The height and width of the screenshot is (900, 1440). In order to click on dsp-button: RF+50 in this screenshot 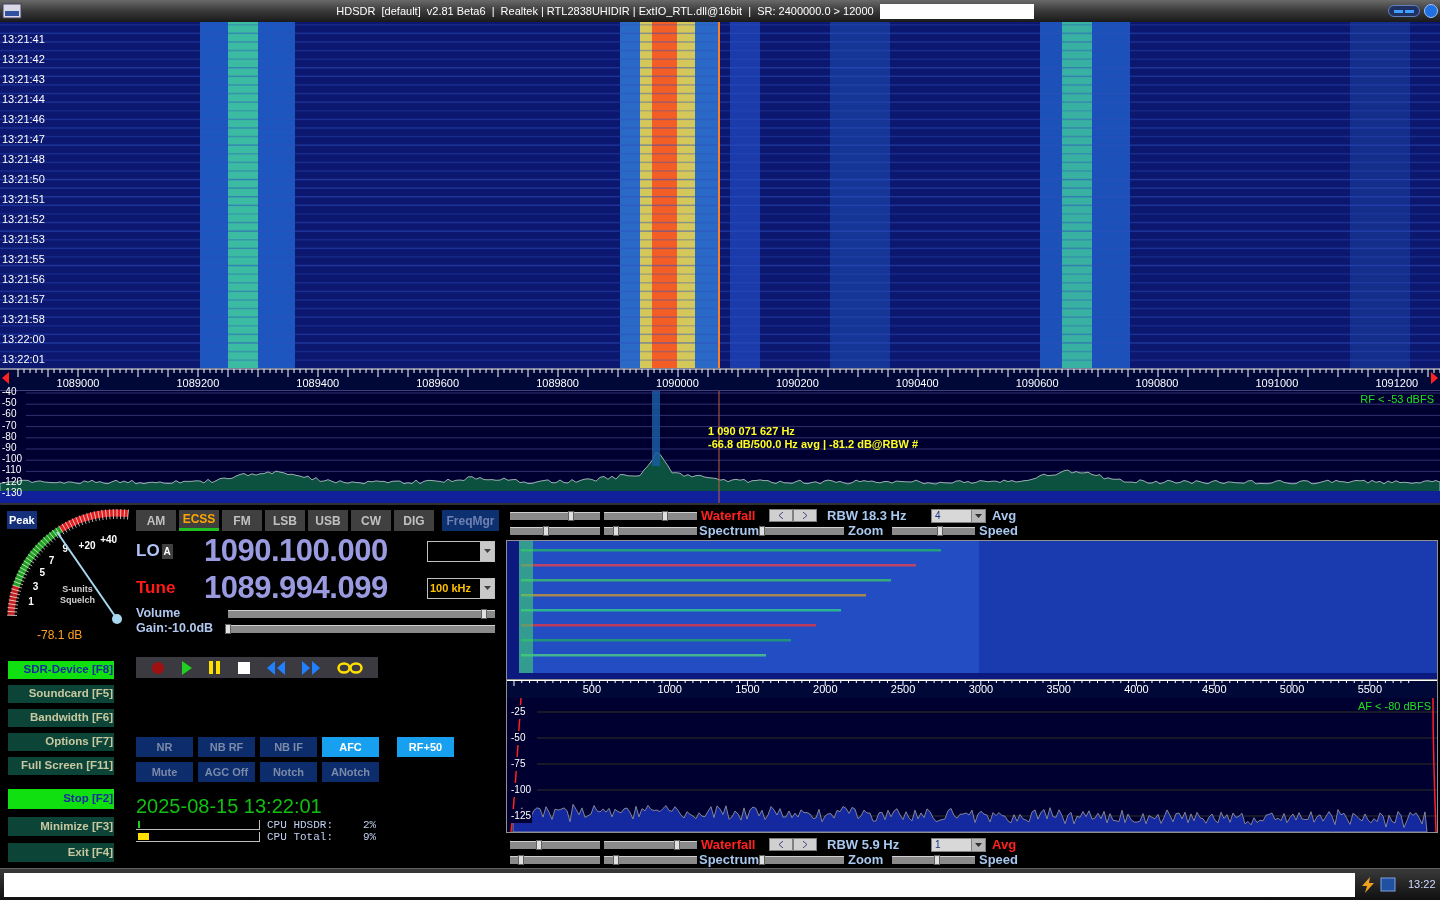, I will do `click(425, 747)`.